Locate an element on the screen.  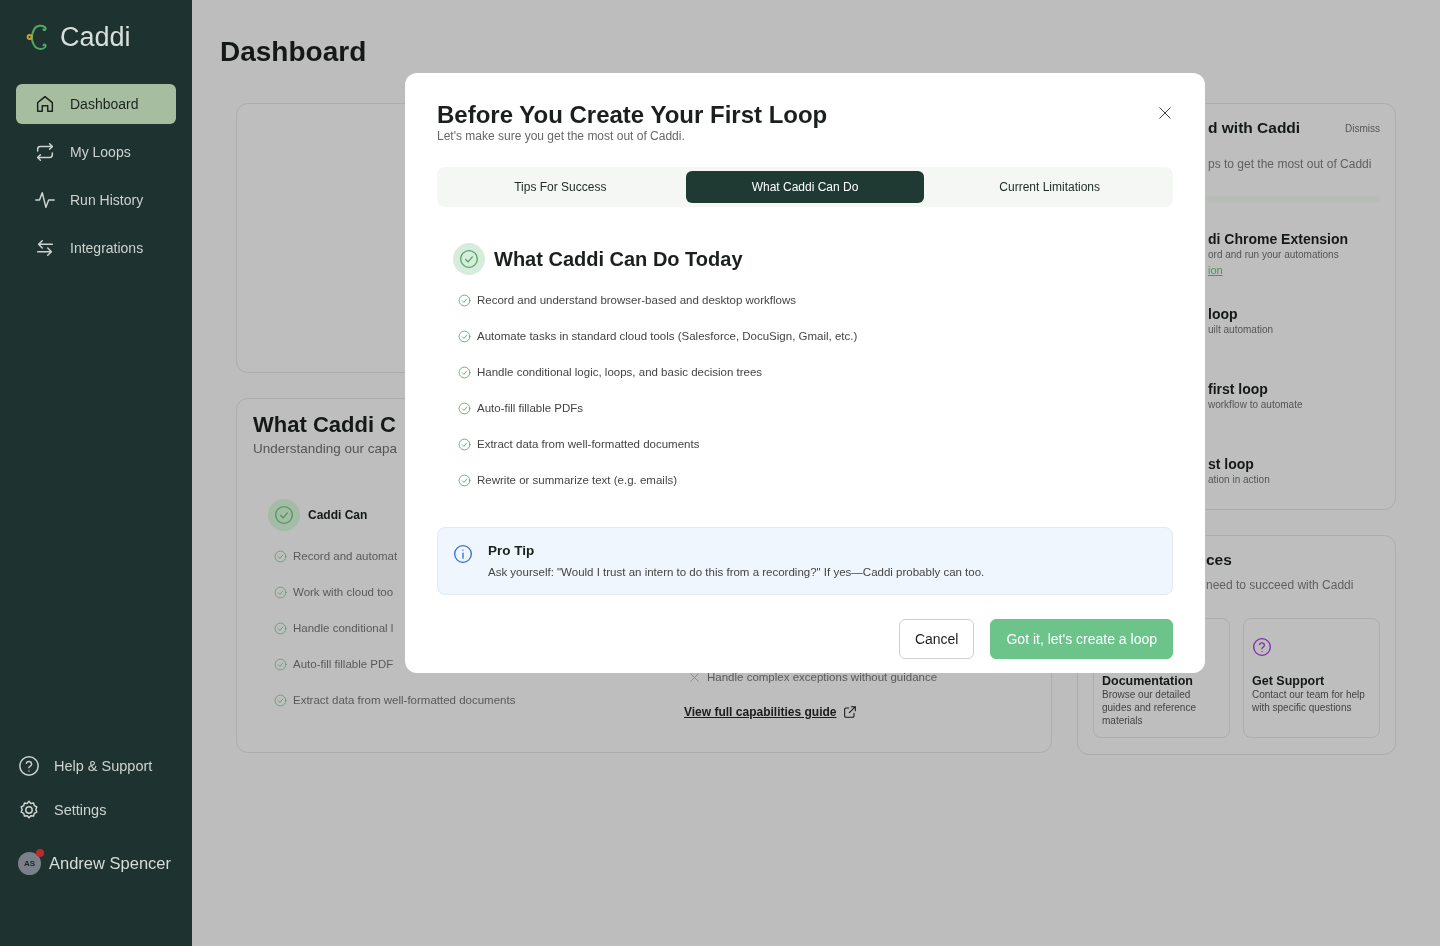
logo-text: Caddi is located at coordinates (95, 37).